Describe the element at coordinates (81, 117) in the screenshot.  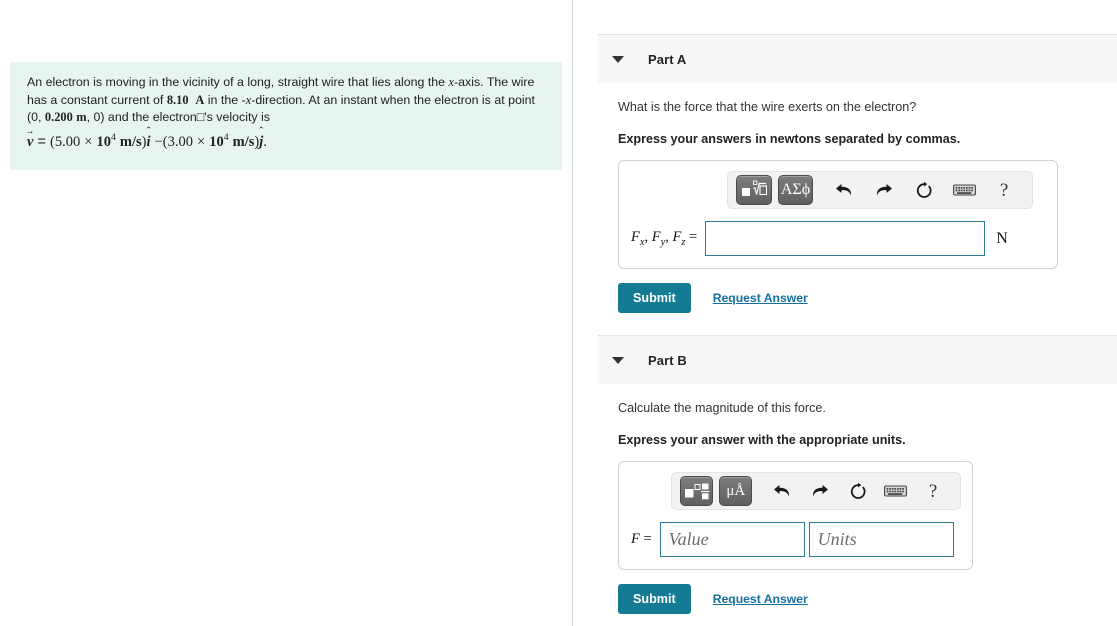
I see `position-unit: m` at that location.